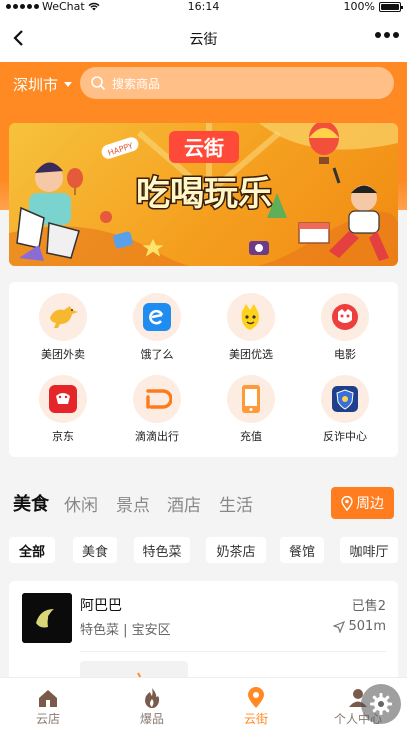  What do you see at coordinates (236, 503) in the screenshot?
I see `tab-life: 生活` at bounding box center [236, 503].